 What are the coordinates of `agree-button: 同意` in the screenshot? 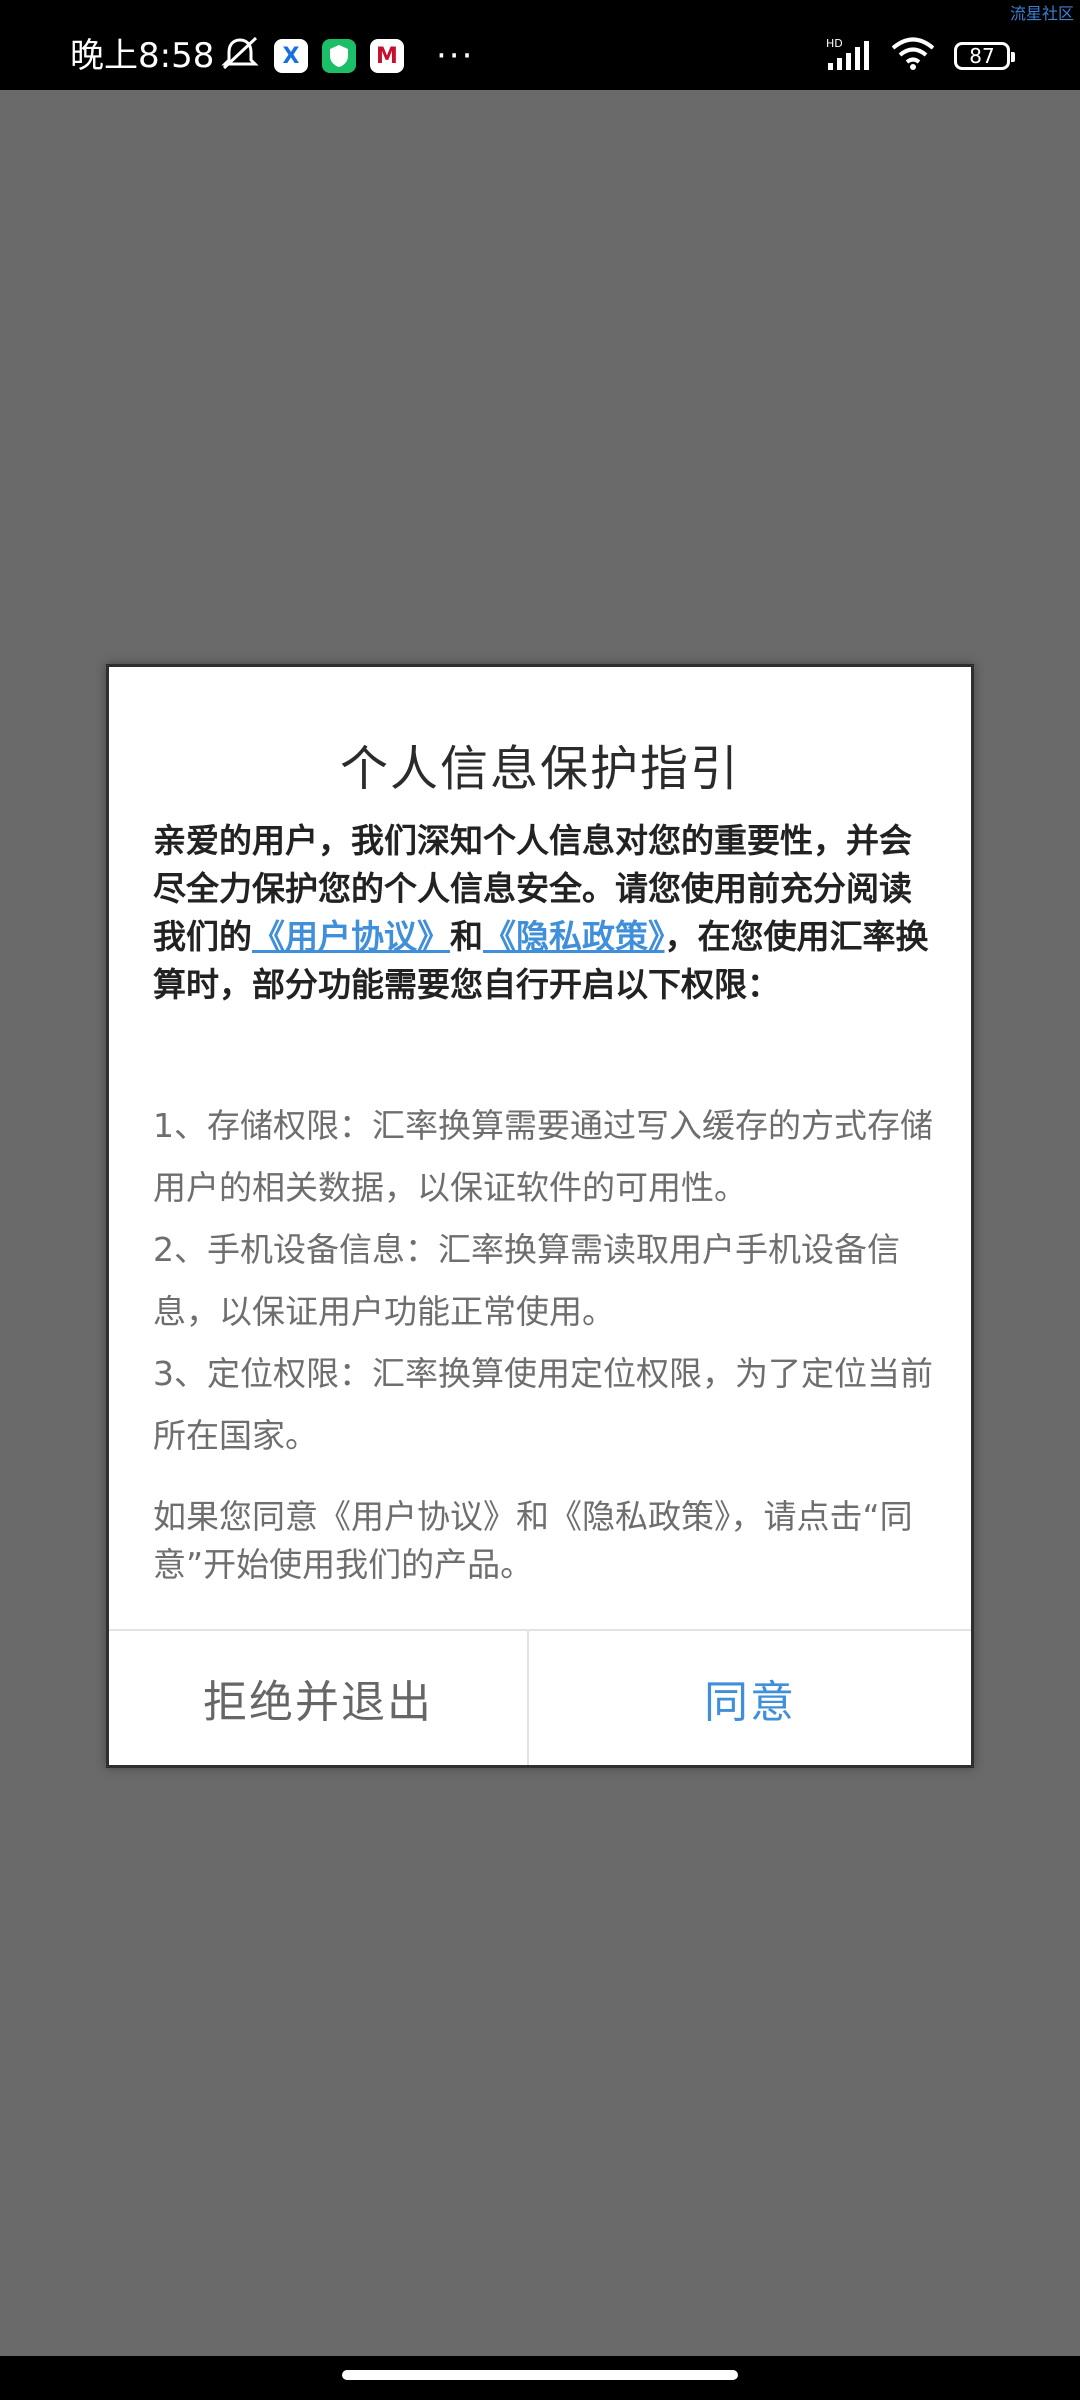 It's located at (750, 1698).